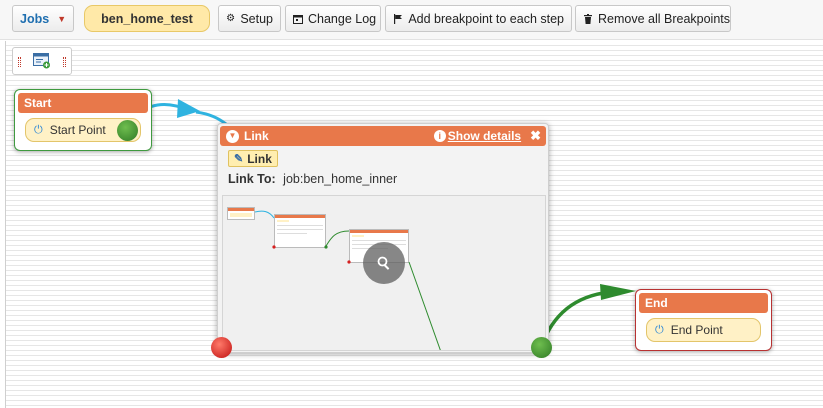  I want to click on gear-icon: ⚙, so click(231, 18).